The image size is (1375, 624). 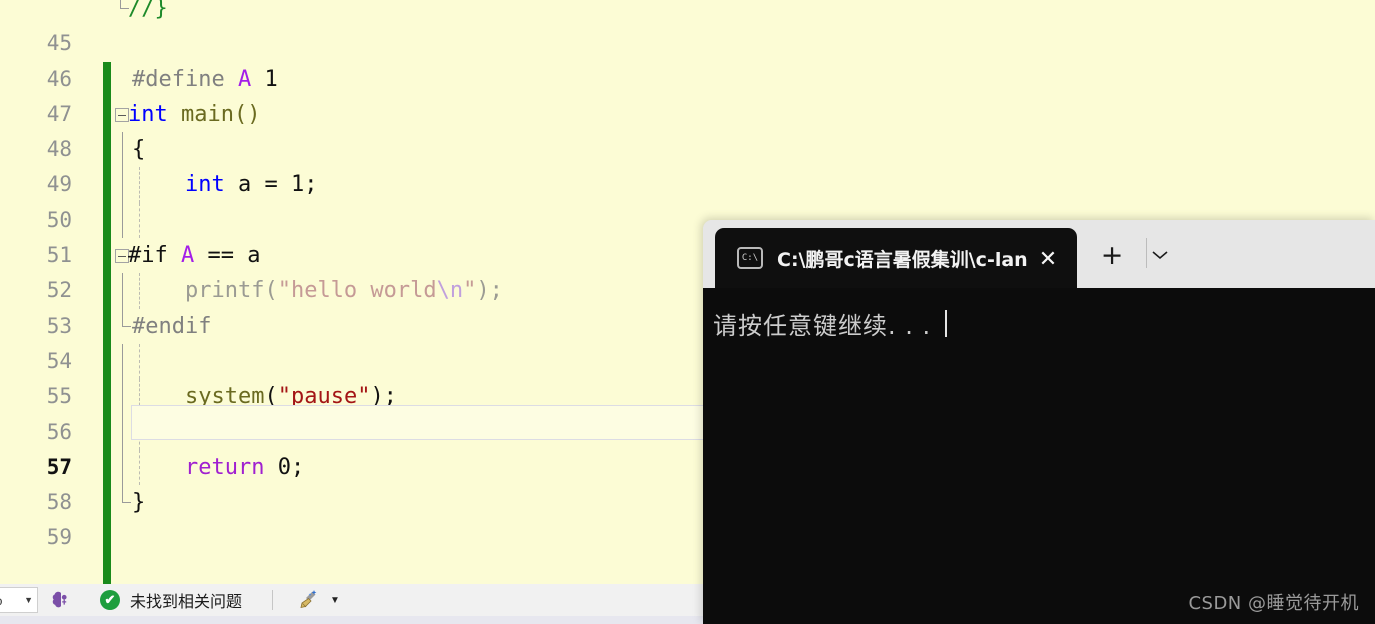 I want to click on change-bar, so click(x=107, y=569).